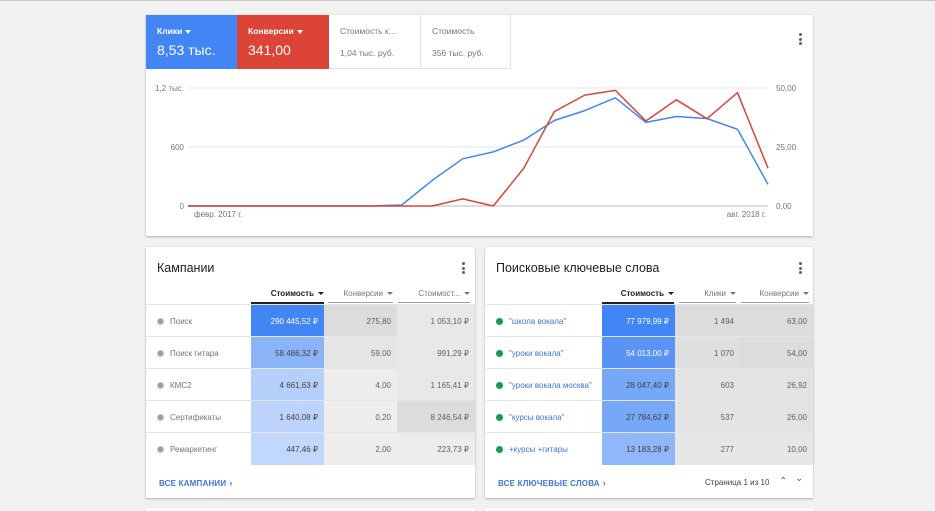 The width and height of the screenshot is (935, 511). I want to click on row-name: "школа вокала", so click(547, 321).